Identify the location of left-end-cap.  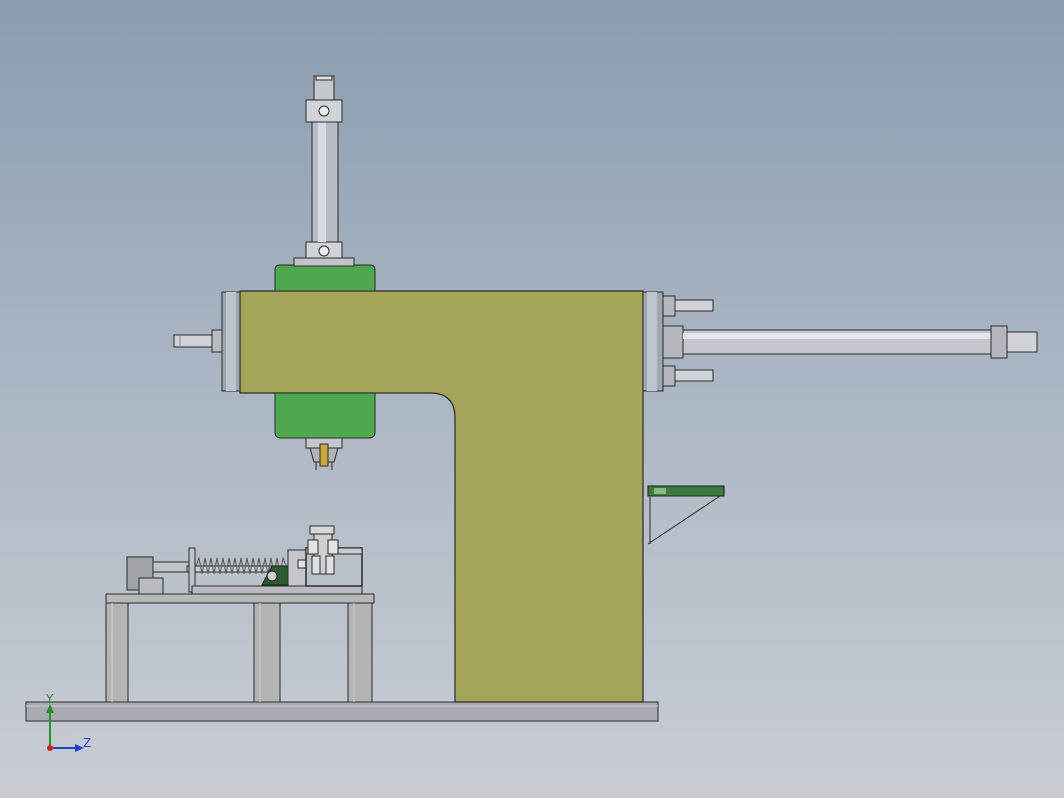
(207, 341).